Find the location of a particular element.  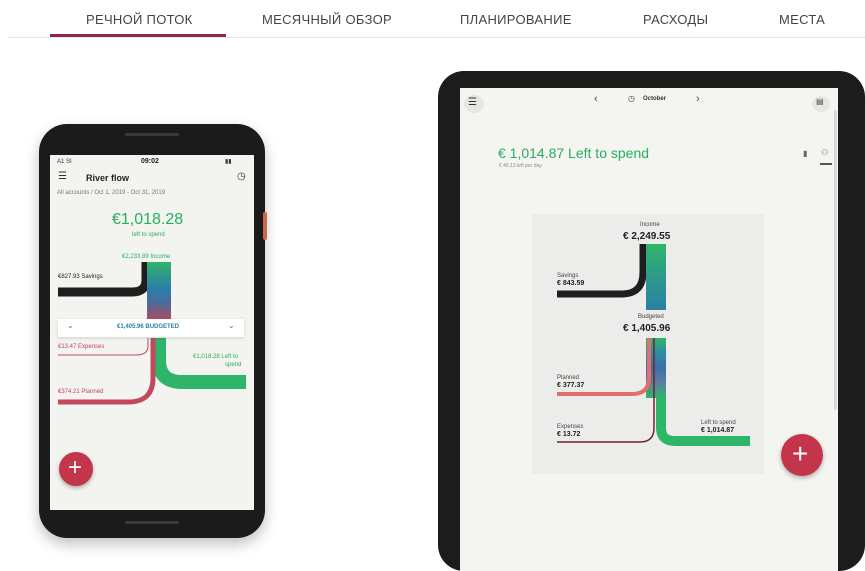

tablet-budgeted-value: € 1,405.96 is located at coordinates (647, 328).